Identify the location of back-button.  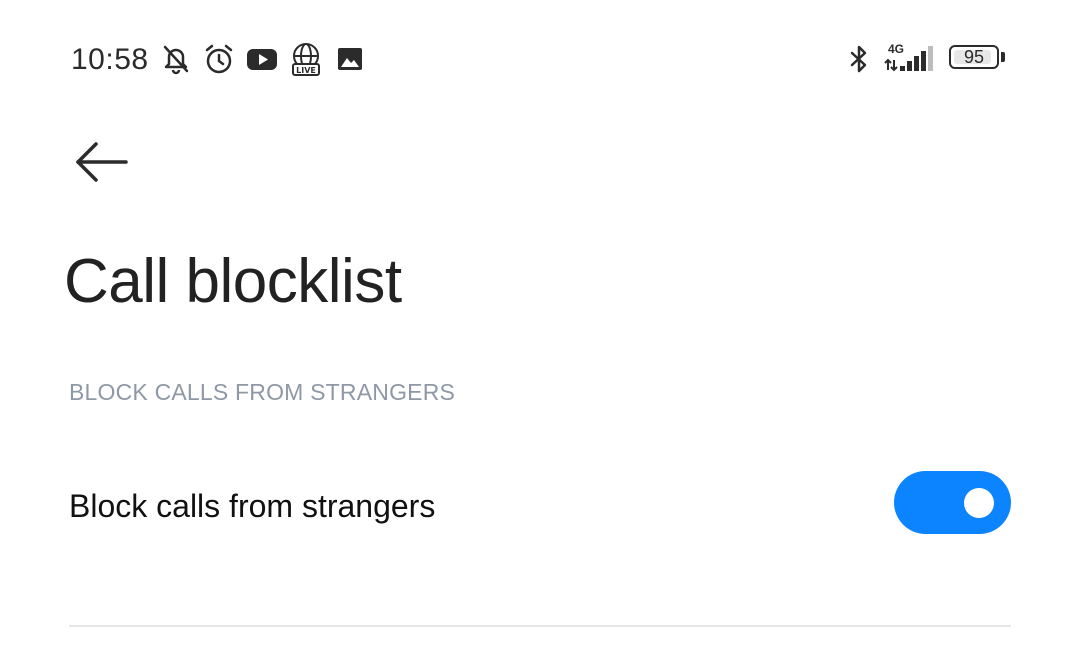
(101, 162).